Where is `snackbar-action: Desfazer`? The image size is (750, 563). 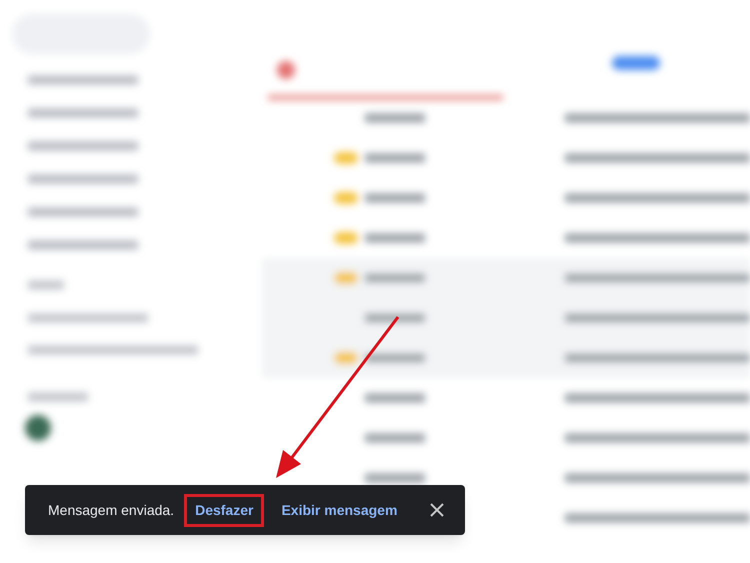
snackbar-action: Desfazer is located at coordinates (224, 510).